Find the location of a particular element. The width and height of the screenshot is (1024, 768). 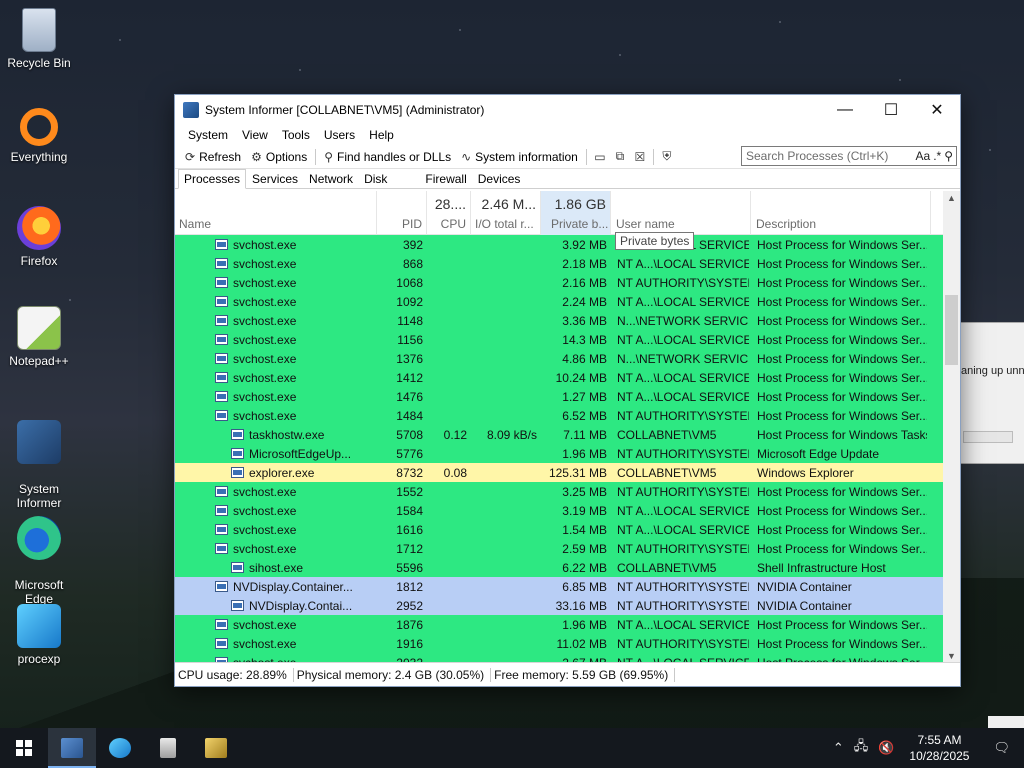

column-label-description: Description is located at coordinates (786, 224).